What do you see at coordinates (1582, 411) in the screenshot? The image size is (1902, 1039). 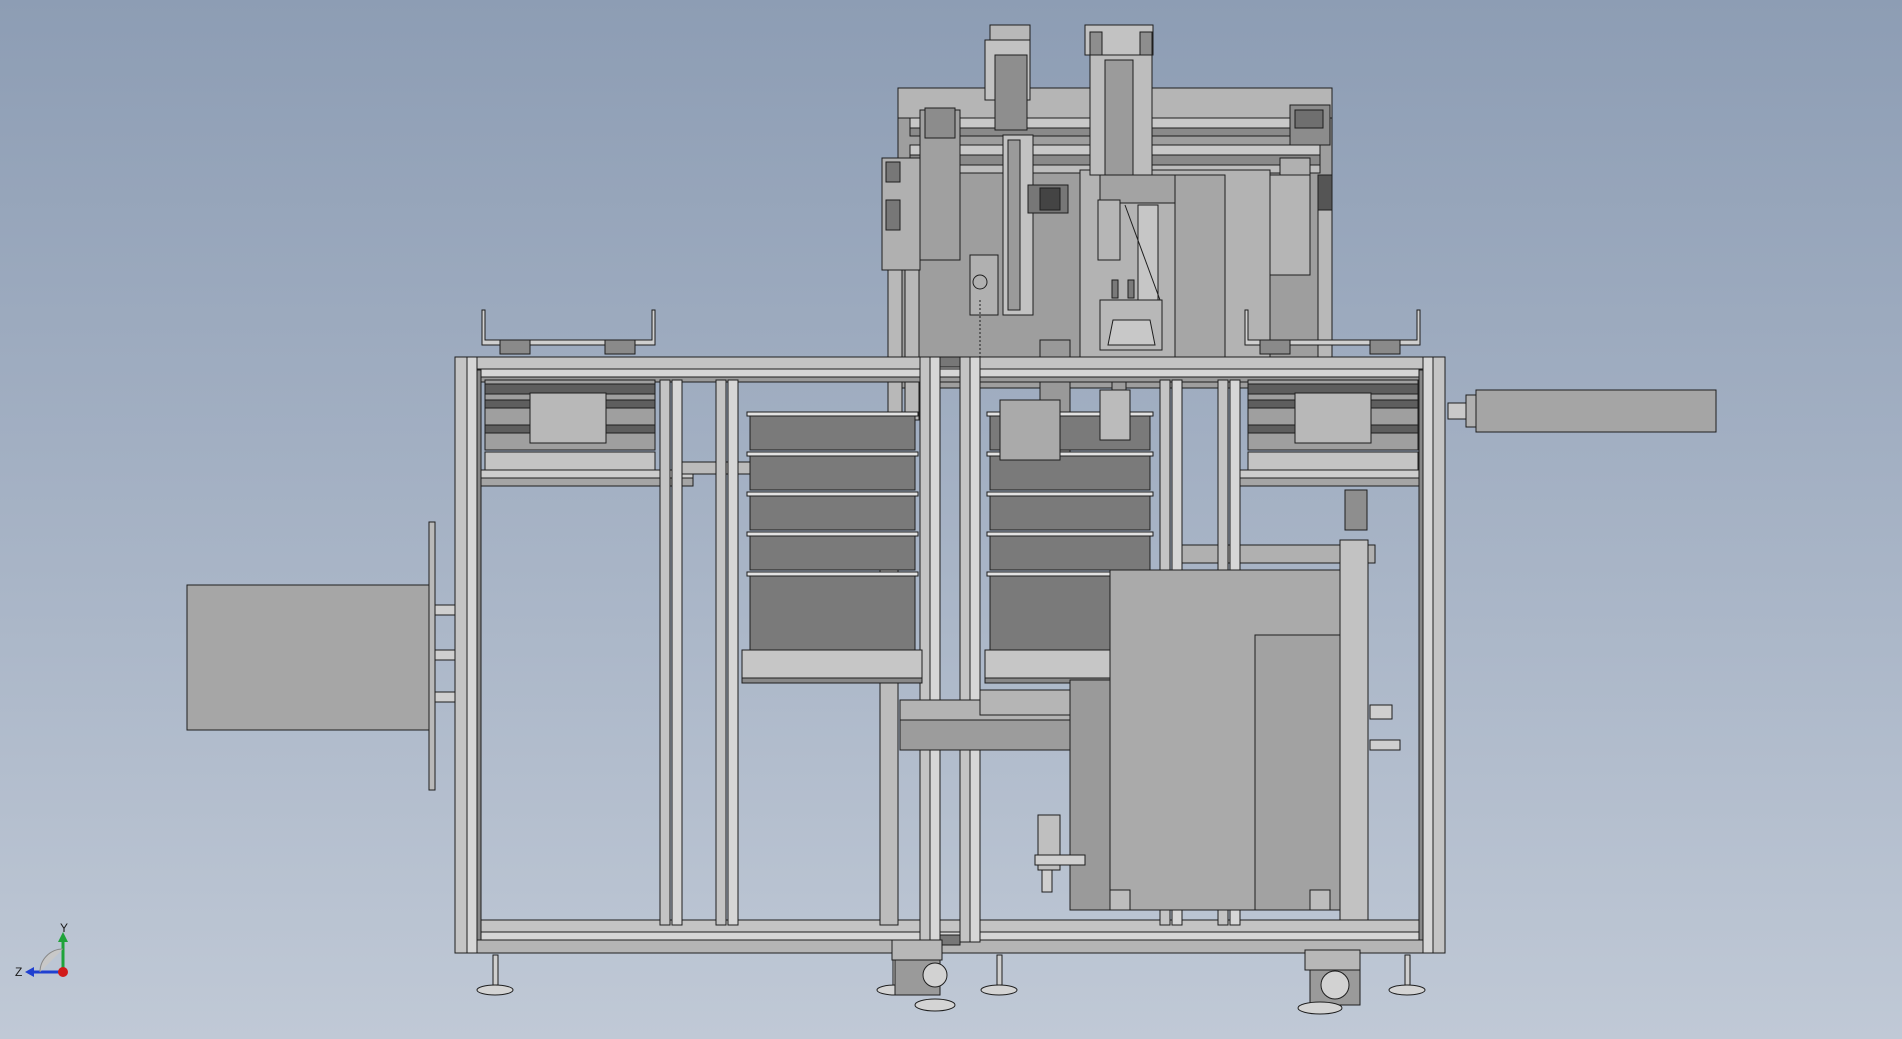 I see `right-cylinder` at bounding box center [1582, 411].